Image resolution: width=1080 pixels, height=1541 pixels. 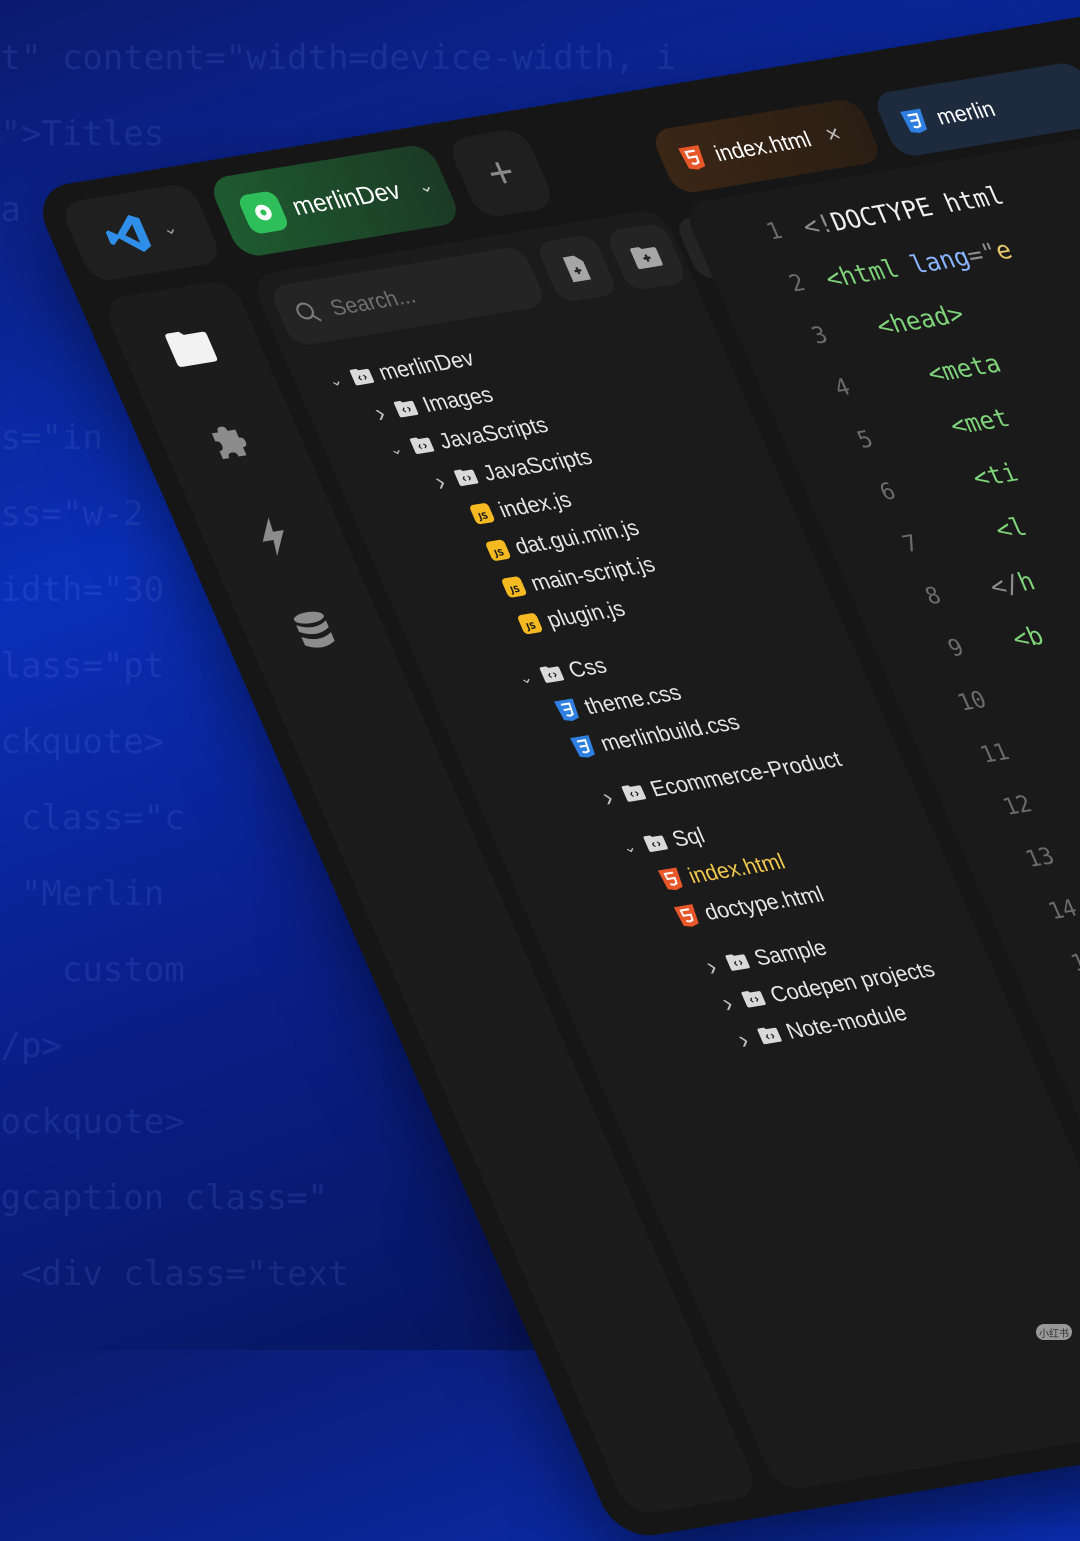 What do you see at coordinates (905, 322) in the screenshot?
I see `code-token: <head>` at bounding box center [905, 322].